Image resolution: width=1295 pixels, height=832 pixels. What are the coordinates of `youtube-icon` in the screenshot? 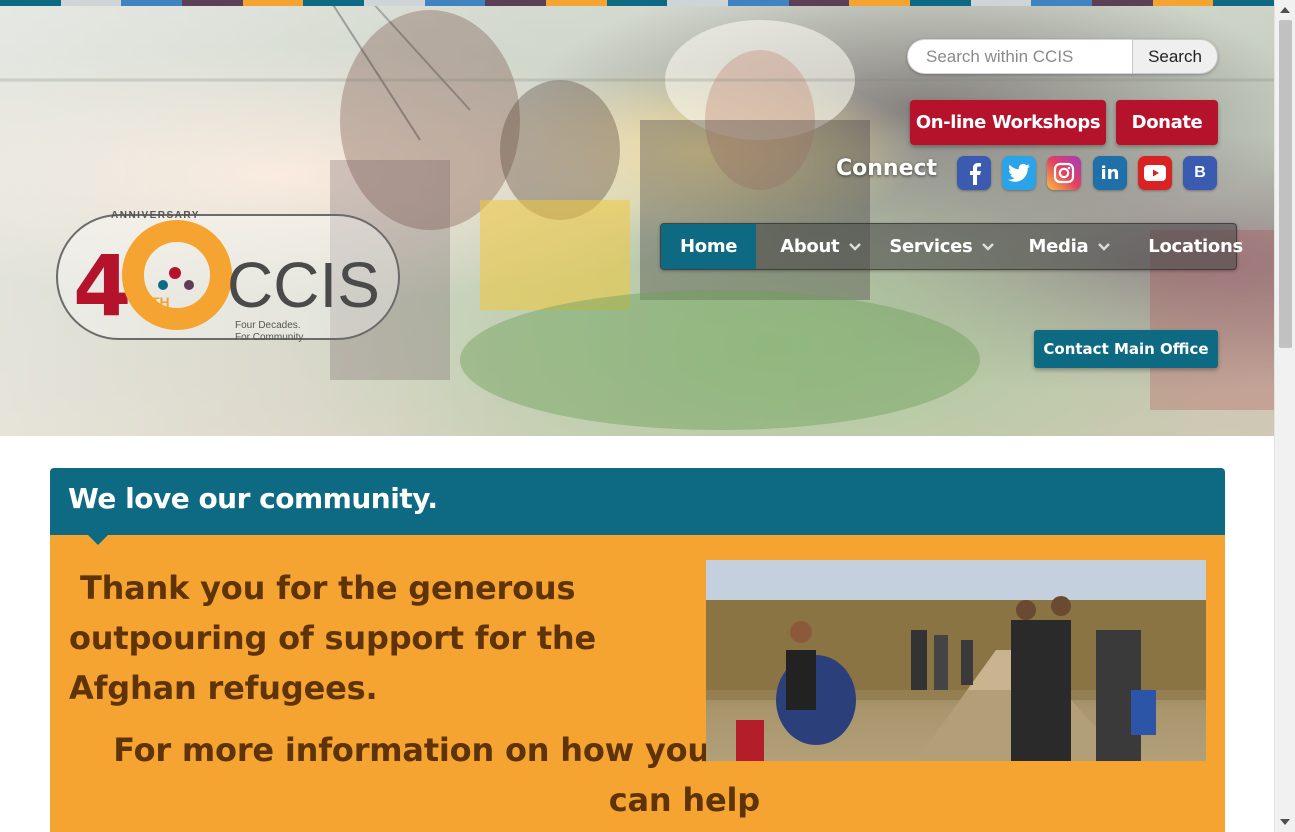 It's located at (1155, 173).